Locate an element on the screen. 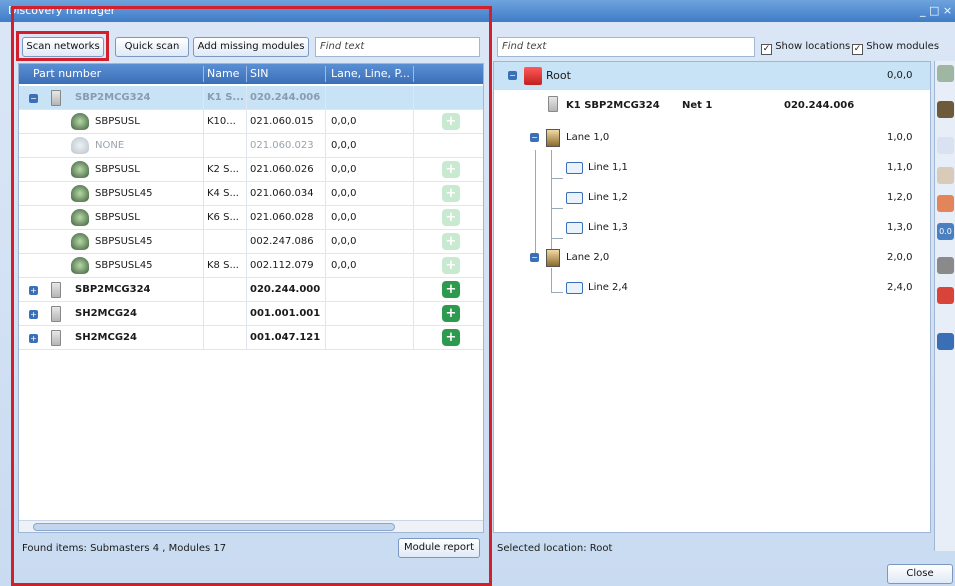 Image resolution: width=955 pixels, height=586 pixels. tree-lane-label: Lane 2,0 is located at coordinates (588, 257).